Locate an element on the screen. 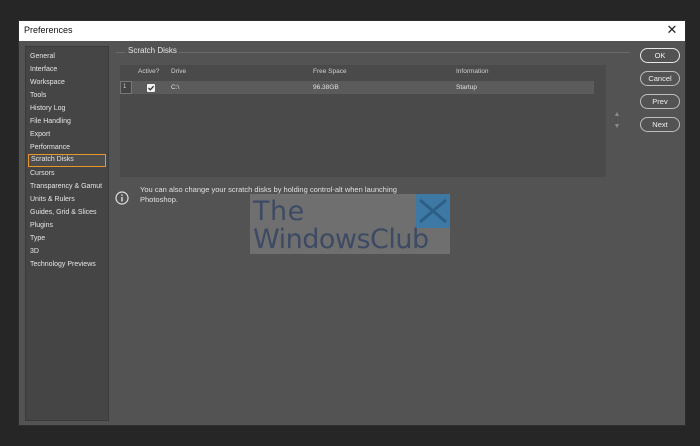 Image resolution: width=700 pixels, height=446 pixels. next-button: Next is located at coordinates (660, 124).